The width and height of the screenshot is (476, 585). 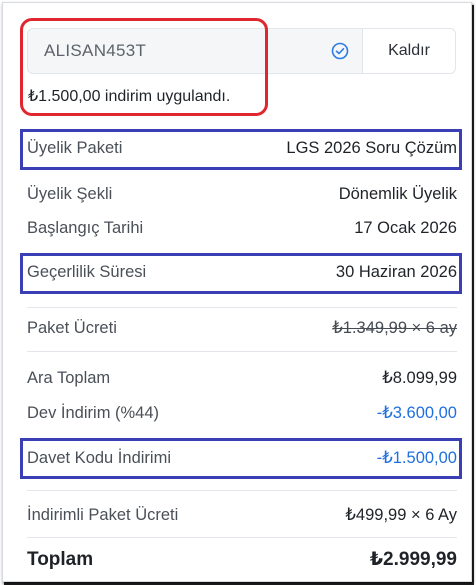 What do you see at coordinates (93, 412) in the screenshot?
I see `big-discount-label: Dev İndirim (%44)` at bounding box center [93, 412].